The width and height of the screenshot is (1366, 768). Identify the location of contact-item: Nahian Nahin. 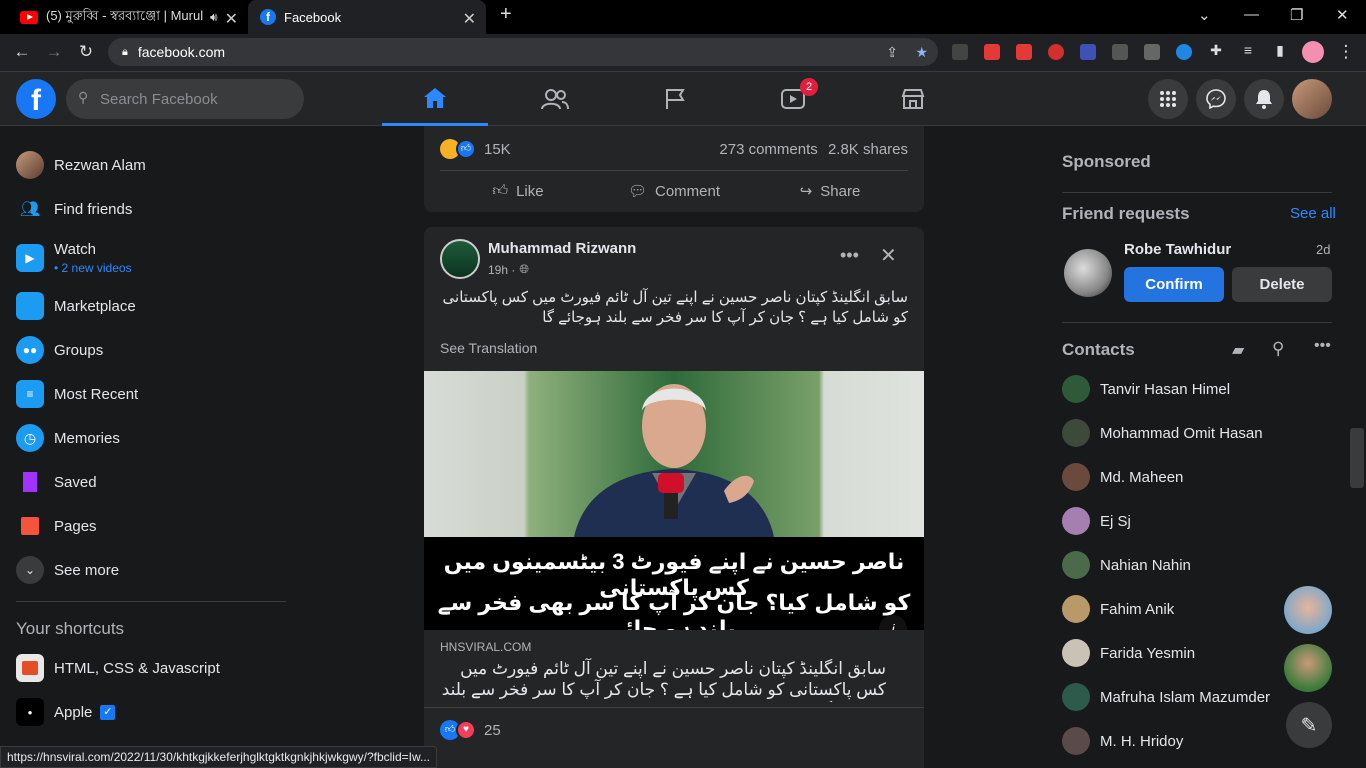
(1126, 565).